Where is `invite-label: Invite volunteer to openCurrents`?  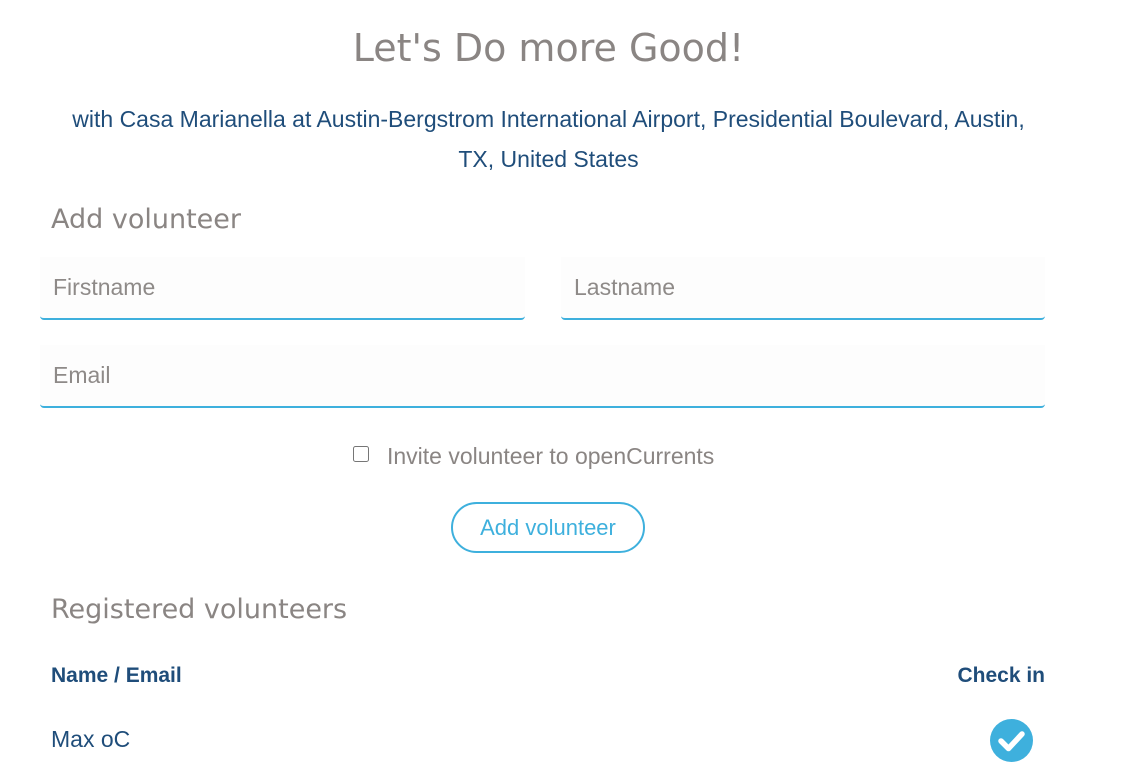 invite-label: Invite volunteer to openCurrents is located at coordinates (551, 455).